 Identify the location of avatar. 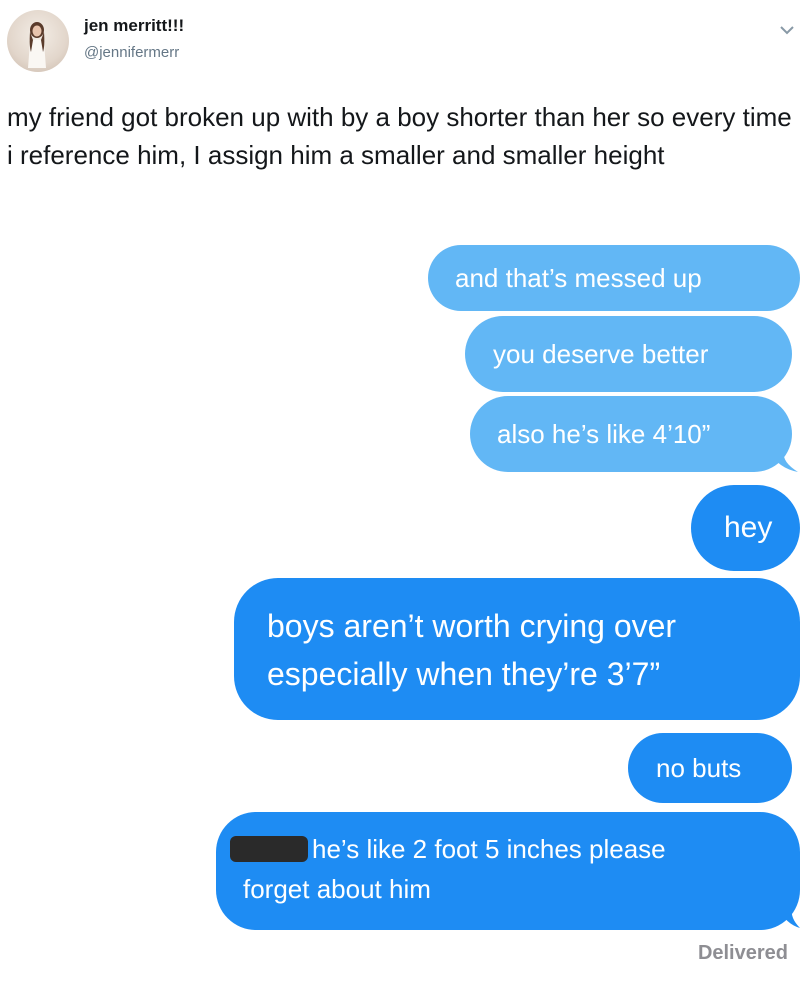
(38, 41).